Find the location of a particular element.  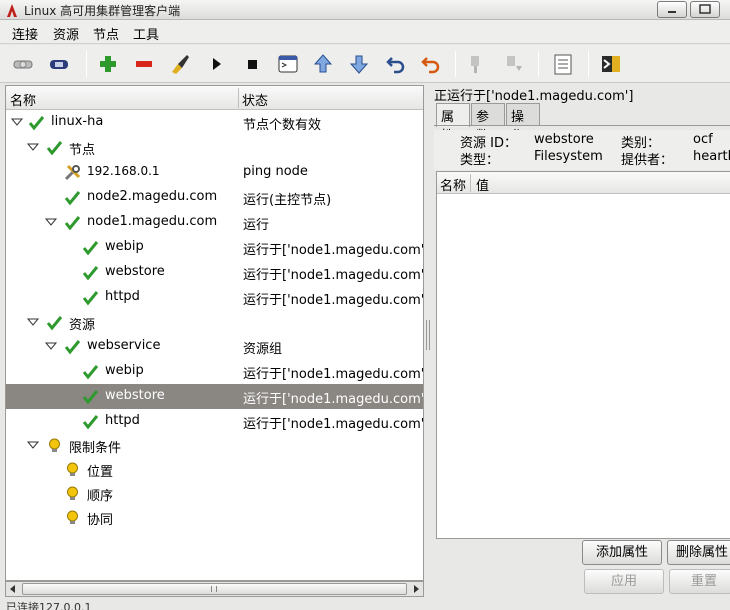

start-button is located at coordinates (216, 64).